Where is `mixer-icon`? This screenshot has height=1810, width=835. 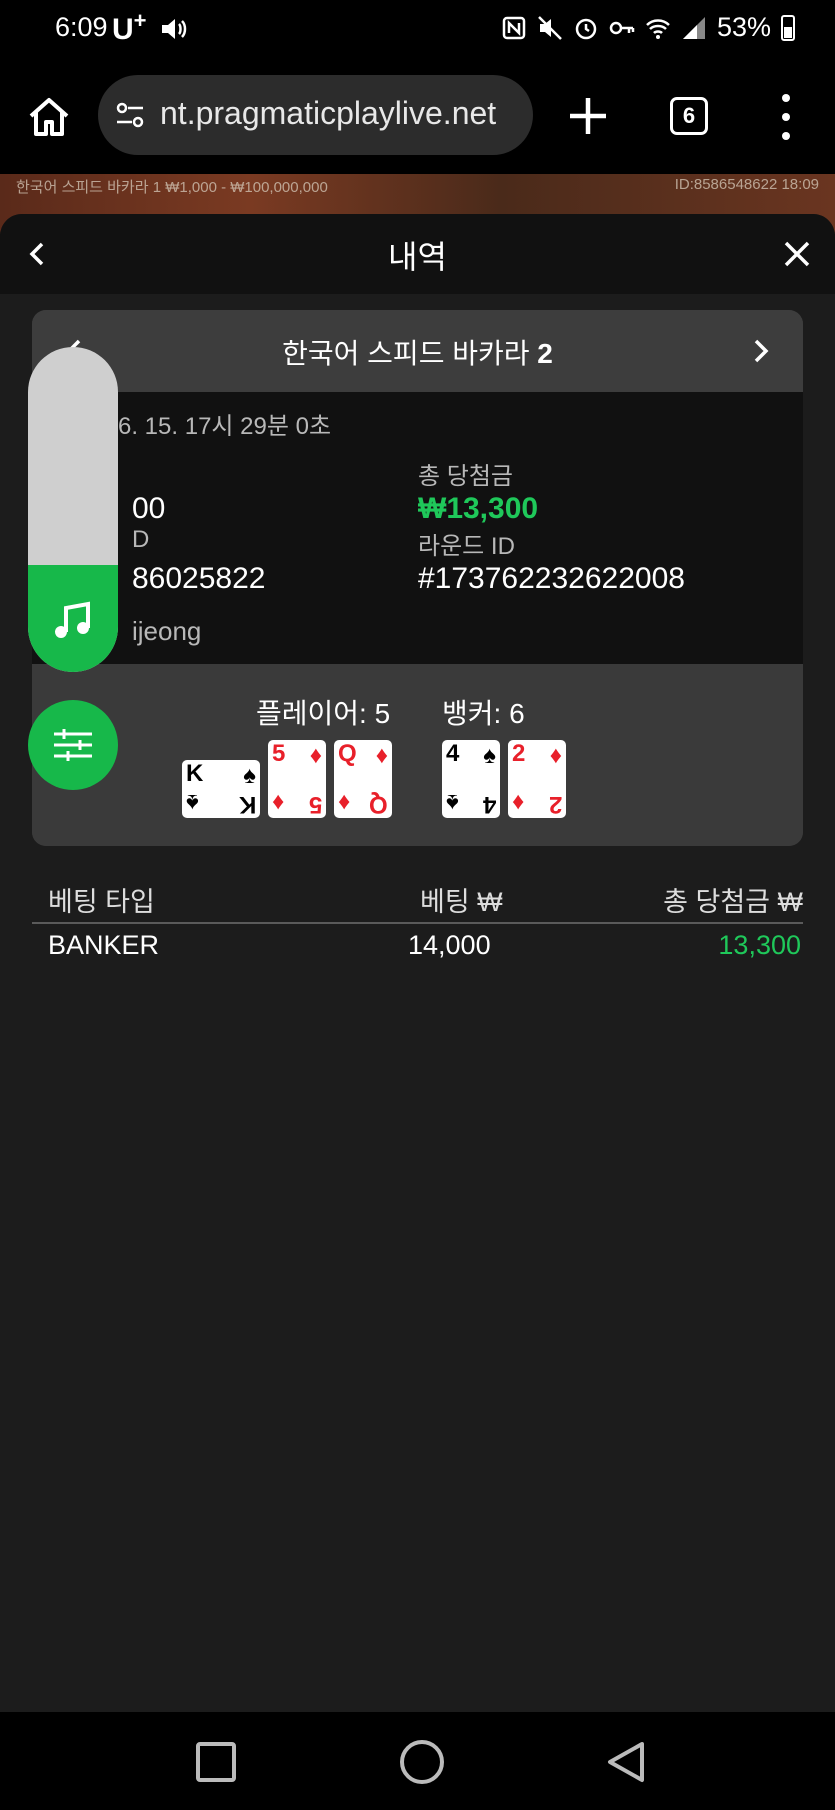 mixer-icon is located at coordinates (73, 745).